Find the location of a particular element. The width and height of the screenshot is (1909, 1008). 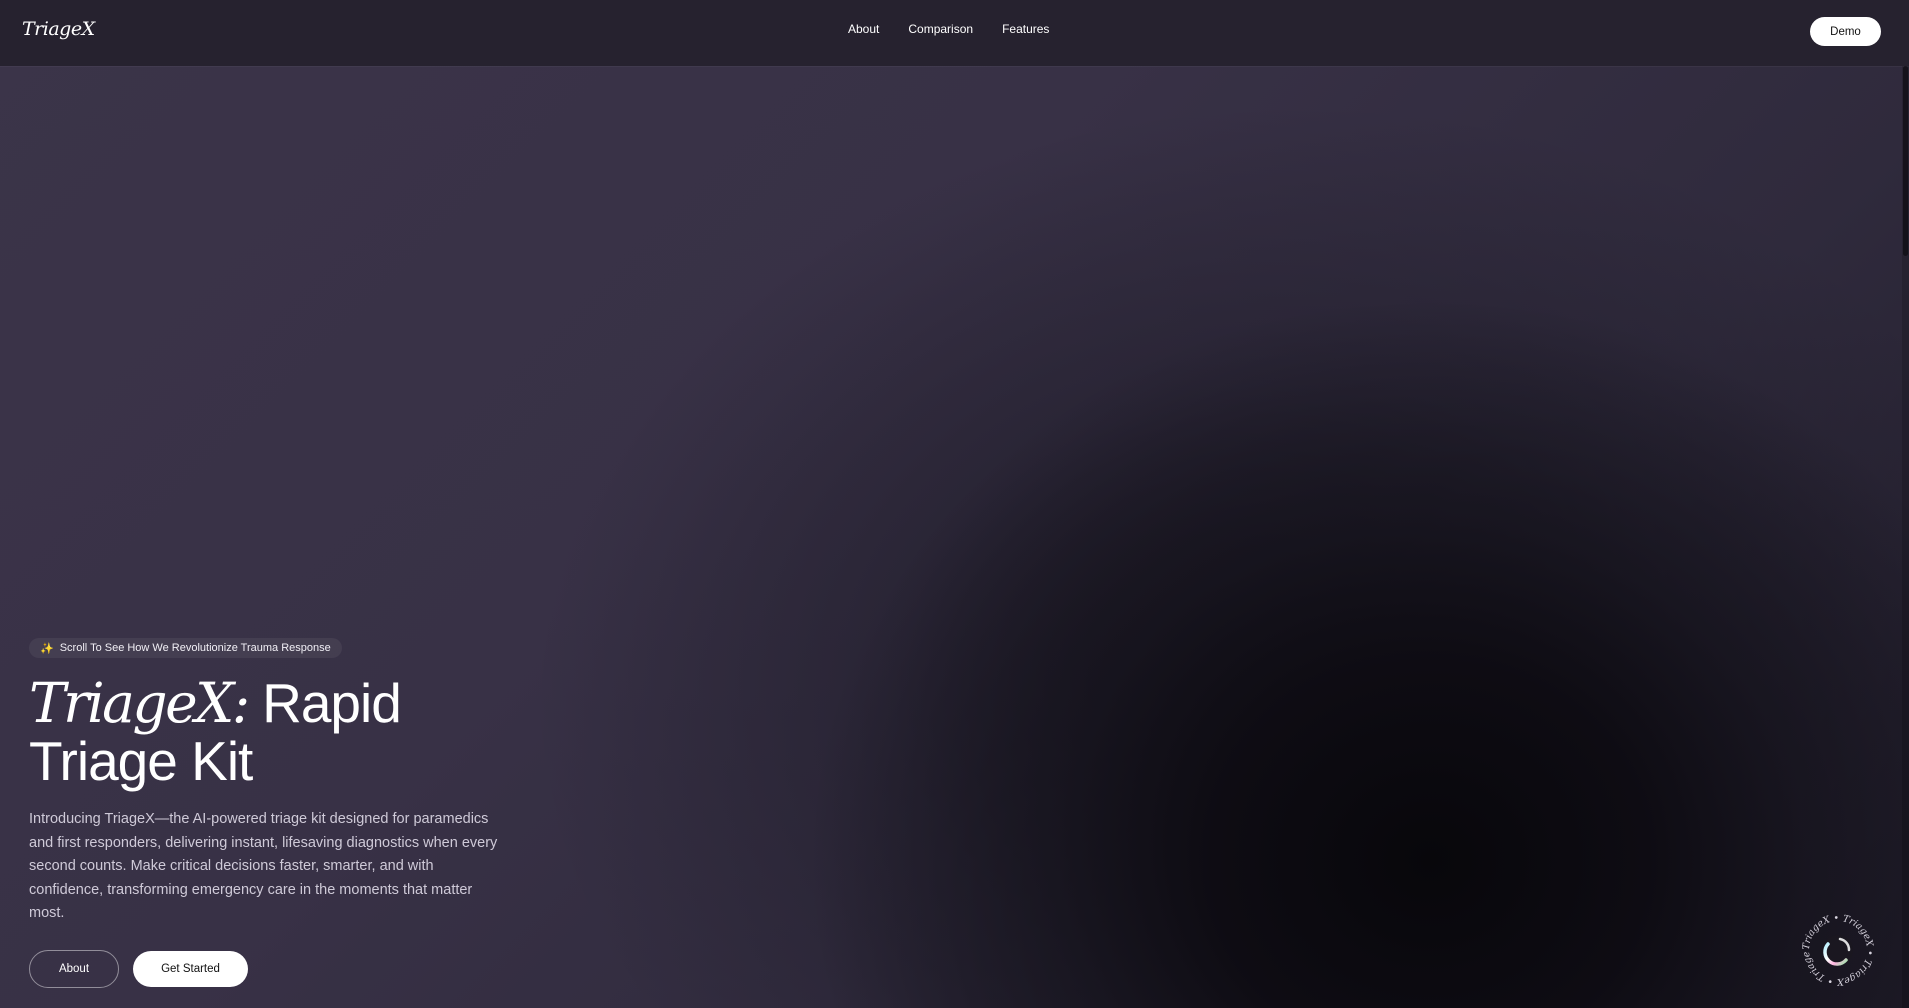

sparkles-icon: ✨ is located at coordinates (47, 648).